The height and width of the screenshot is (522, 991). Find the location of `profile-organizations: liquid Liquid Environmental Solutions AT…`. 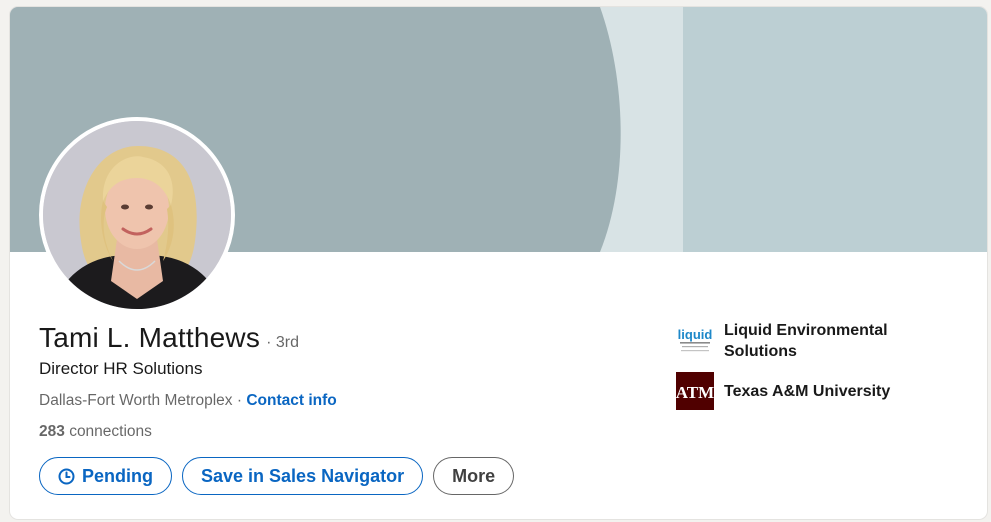

profile-organizations: liquid Liquid Environmental Solutions AT… is located at coordinates (795, 365).